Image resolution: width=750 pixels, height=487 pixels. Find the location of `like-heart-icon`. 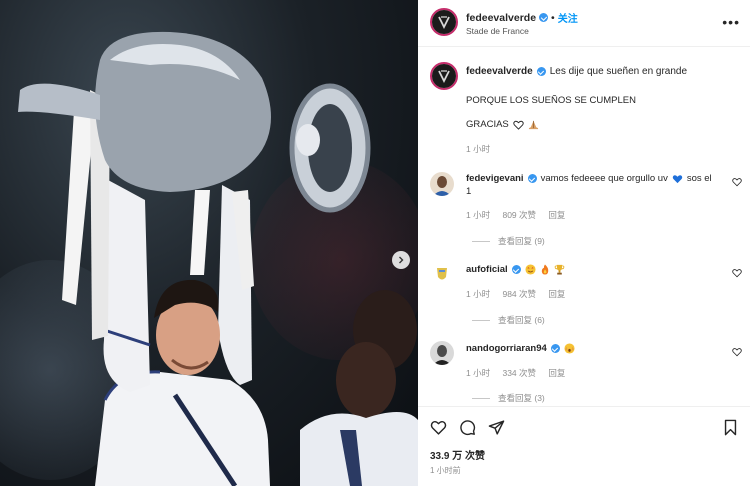

like-heart-icon is located at coordinates (438, 427).